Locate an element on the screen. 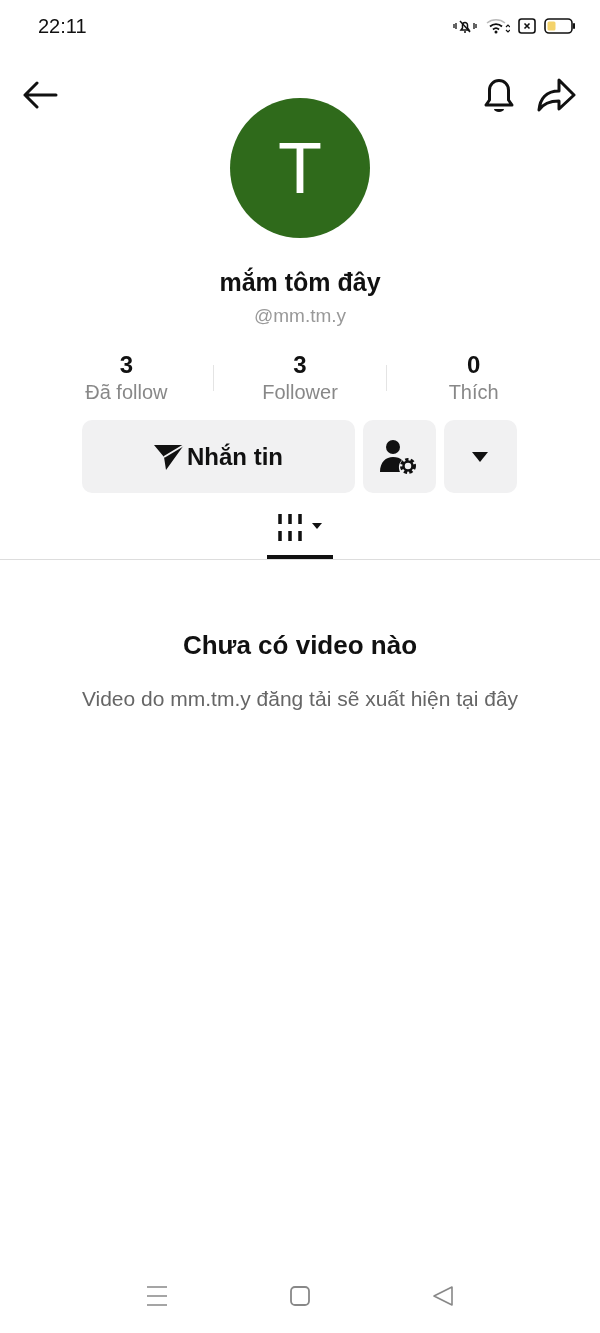 The width and height of the screenshot is (600, 1333). empty-title: Chưa có video nào is located at coordinates (300, 645).